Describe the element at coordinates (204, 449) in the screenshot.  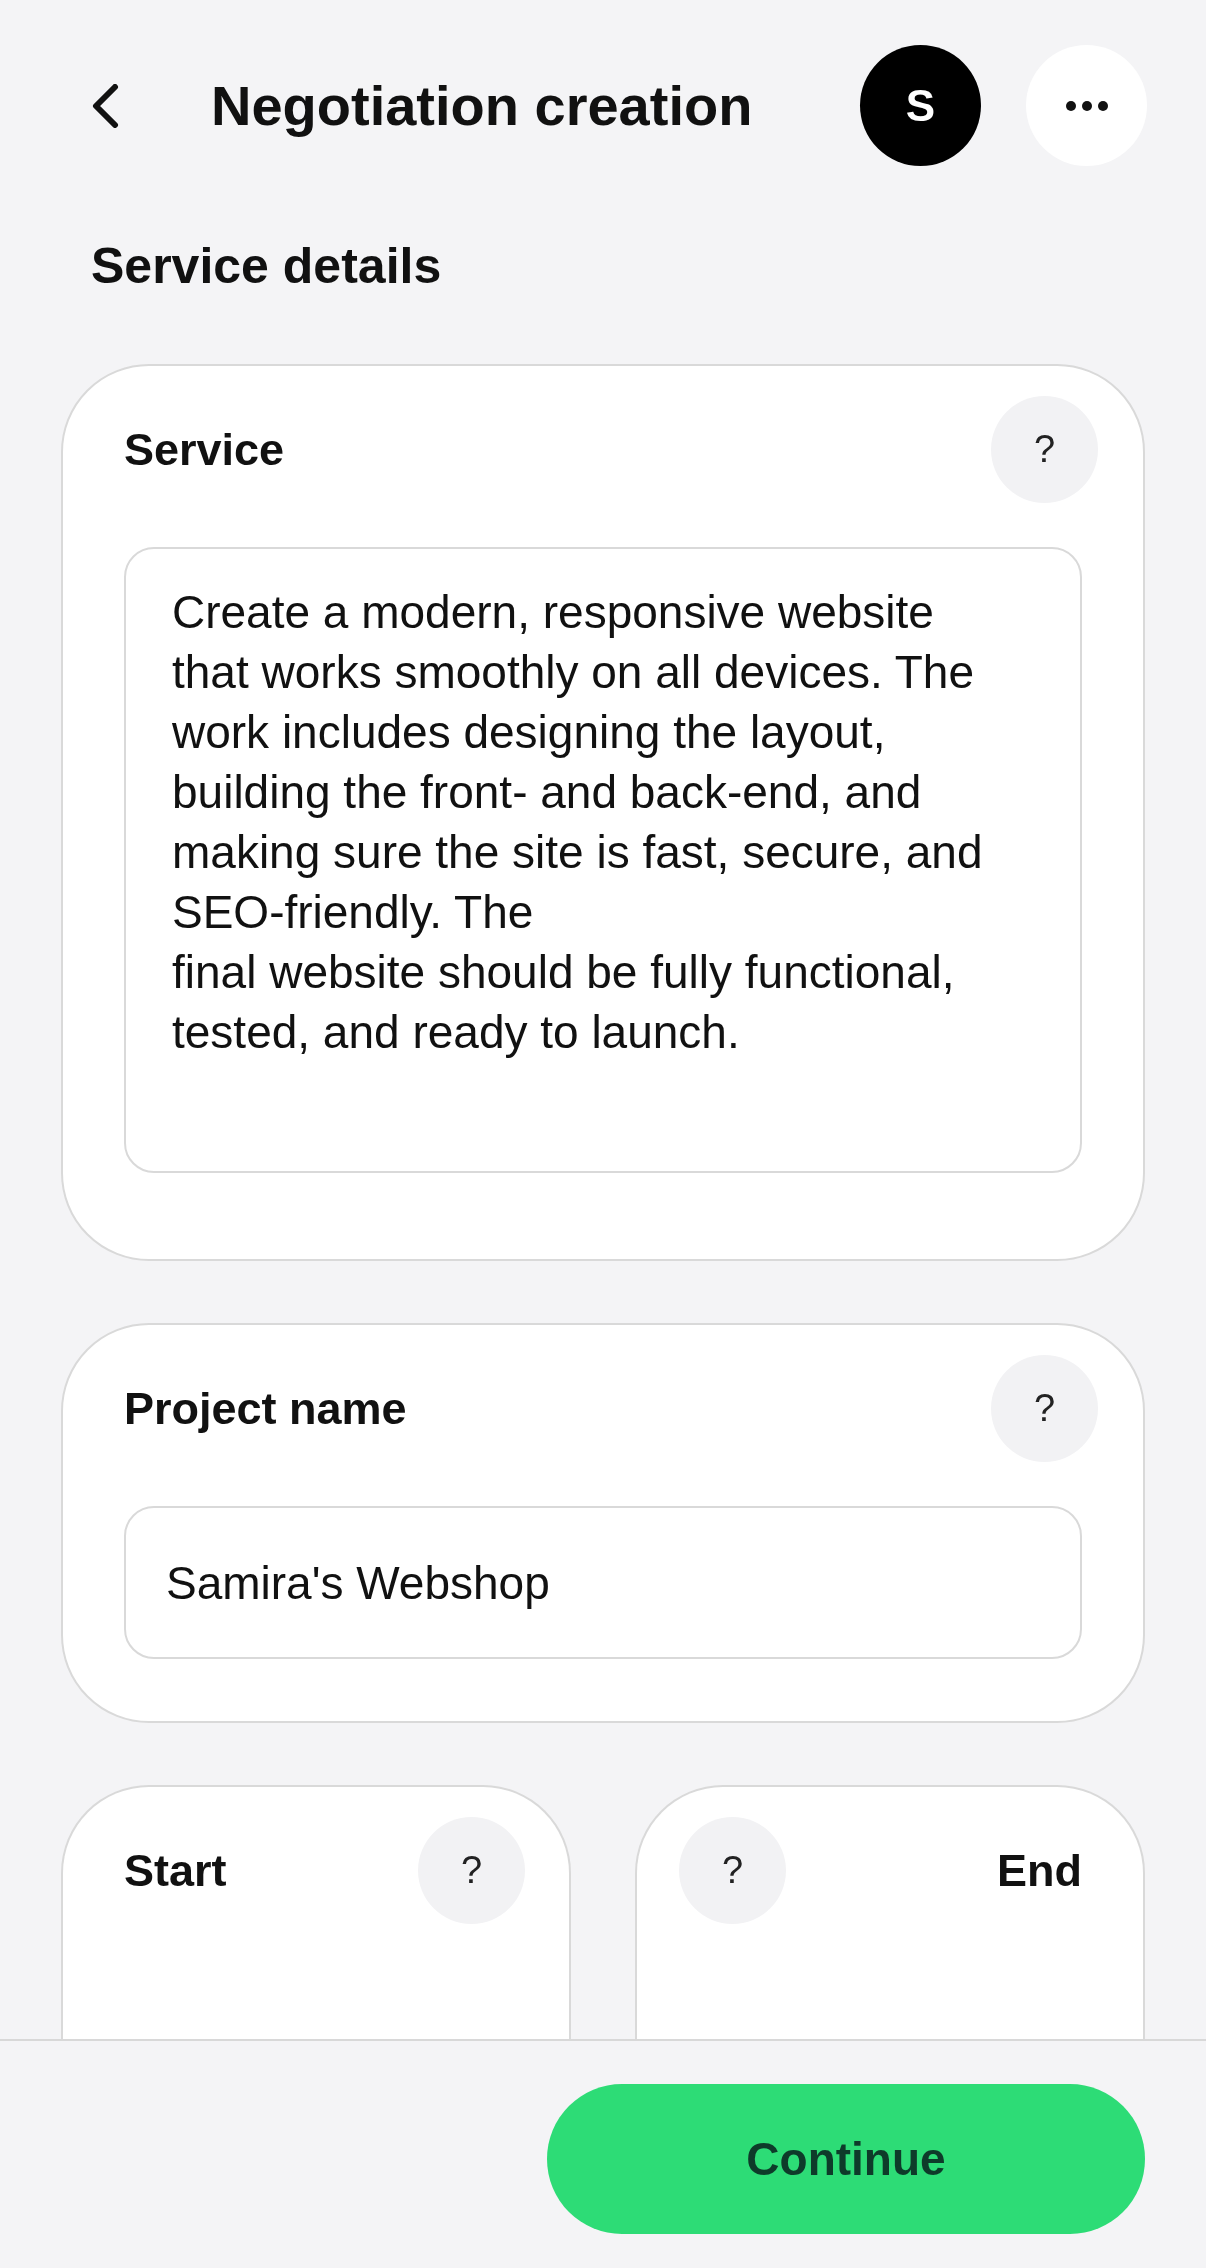
I see `field-label: Service` at that location.